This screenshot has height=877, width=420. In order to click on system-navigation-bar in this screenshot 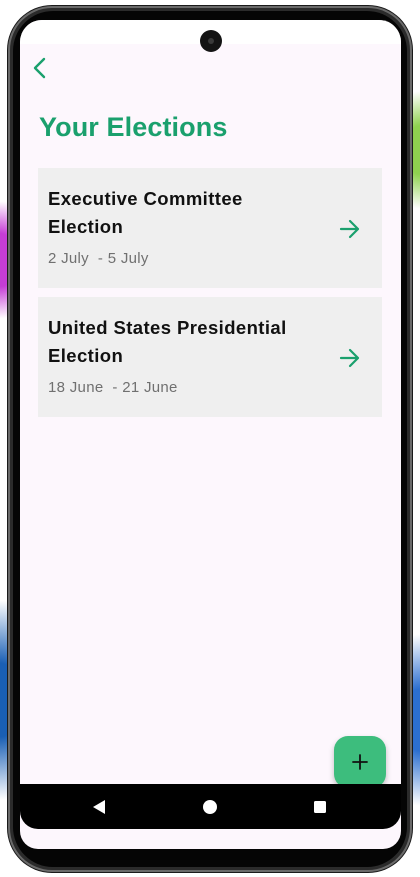, I will do `click(210, 806)`.